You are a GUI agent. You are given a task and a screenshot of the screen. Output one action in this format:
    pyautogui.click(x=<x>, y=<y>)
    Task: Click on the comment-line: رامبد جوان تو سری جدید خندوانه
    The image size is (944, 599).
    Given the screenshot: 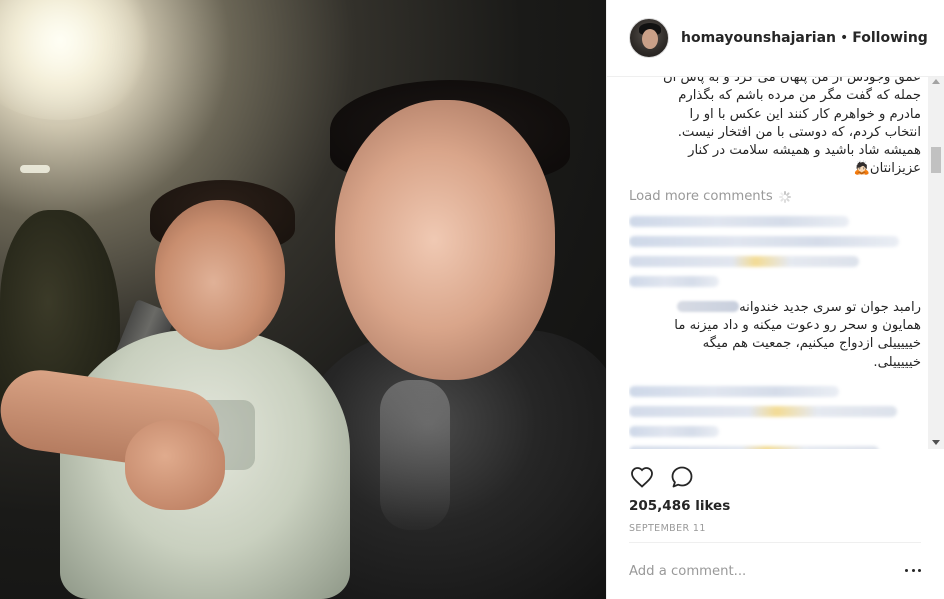 What is the action you would take?
    pyautogui.click(x=775, y=308)
    